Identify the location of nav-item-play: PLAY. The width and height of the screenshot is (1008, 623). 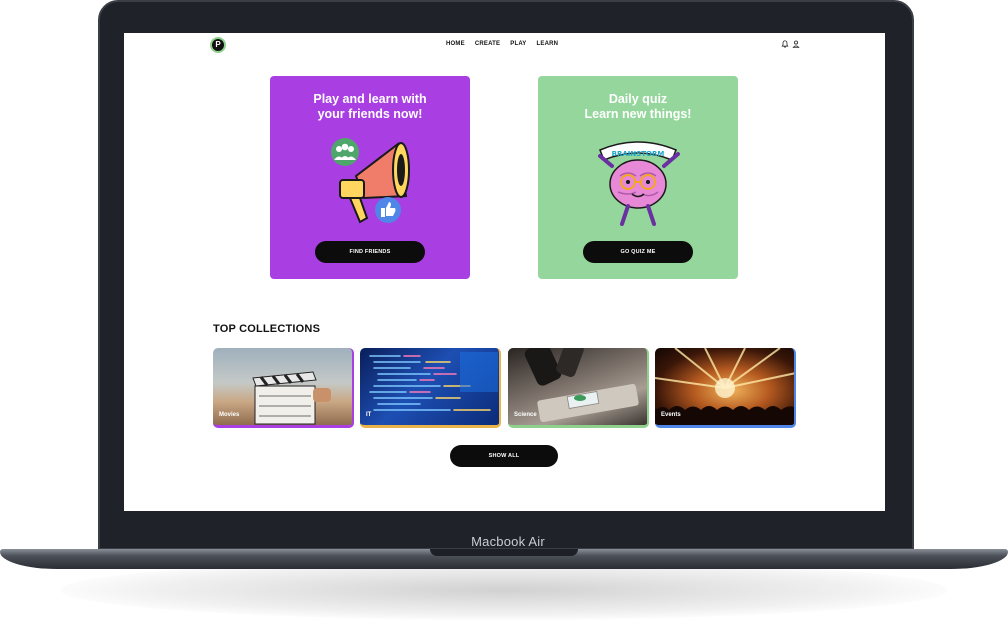
(518, 44).